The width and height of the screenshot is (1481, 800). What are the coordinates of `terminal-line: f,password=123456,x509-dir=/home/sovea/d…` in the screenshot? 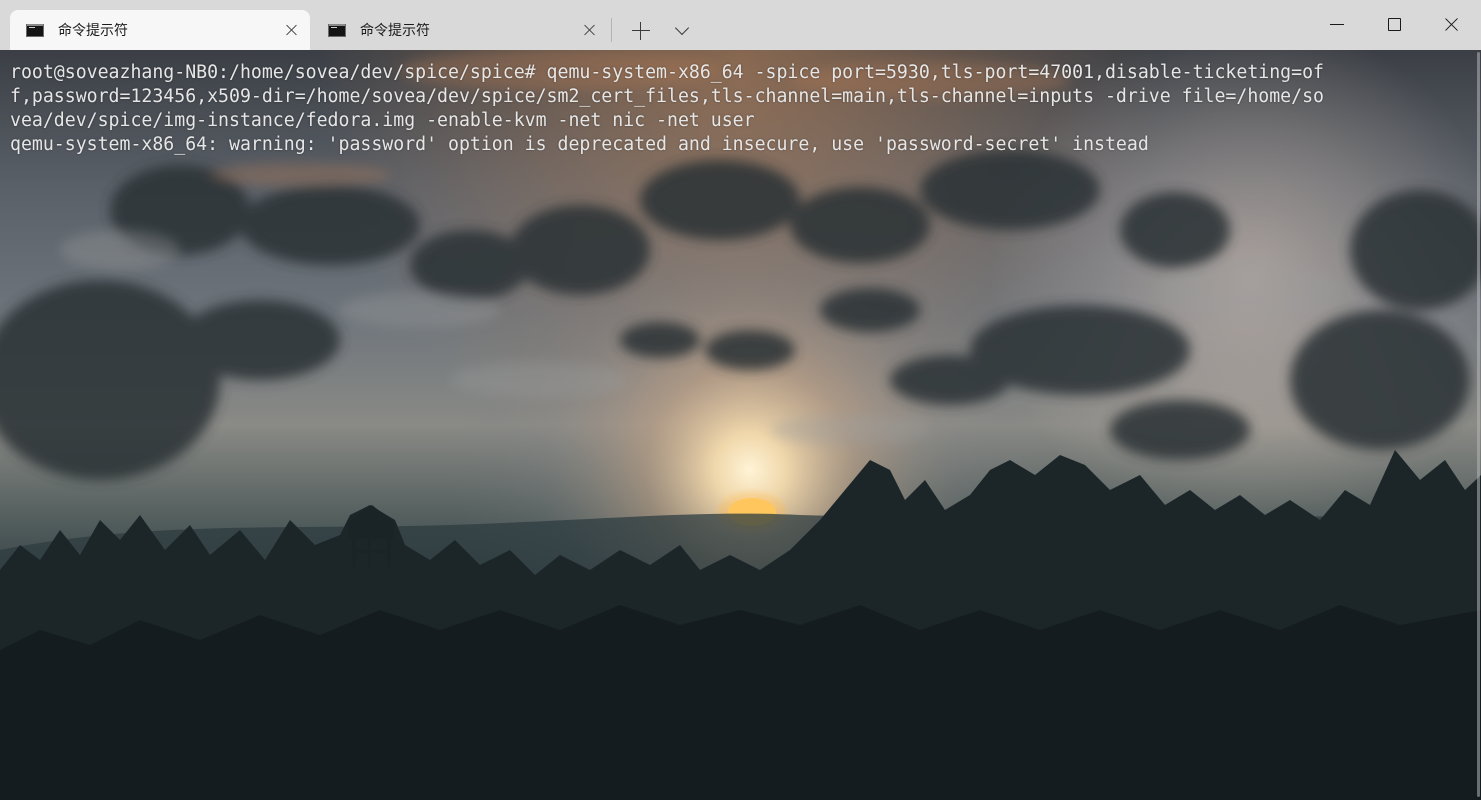 It's located at (667, 96).